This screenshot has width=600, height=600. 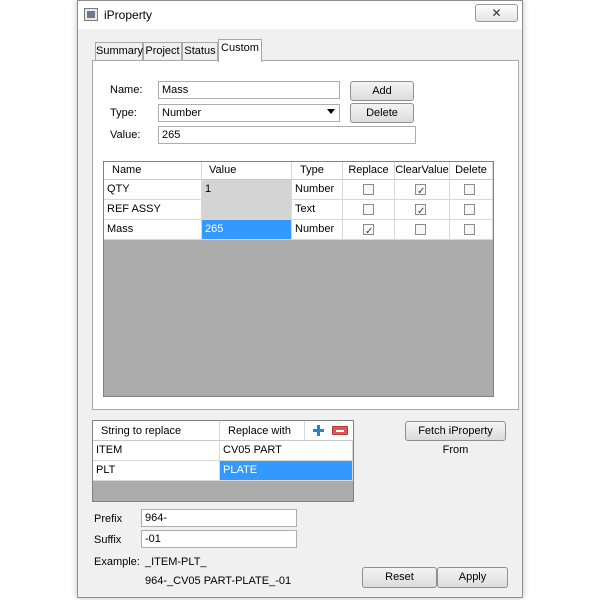 I want to click on example-pattern: _ITEM-PLT_, so click(x=176, y=562).